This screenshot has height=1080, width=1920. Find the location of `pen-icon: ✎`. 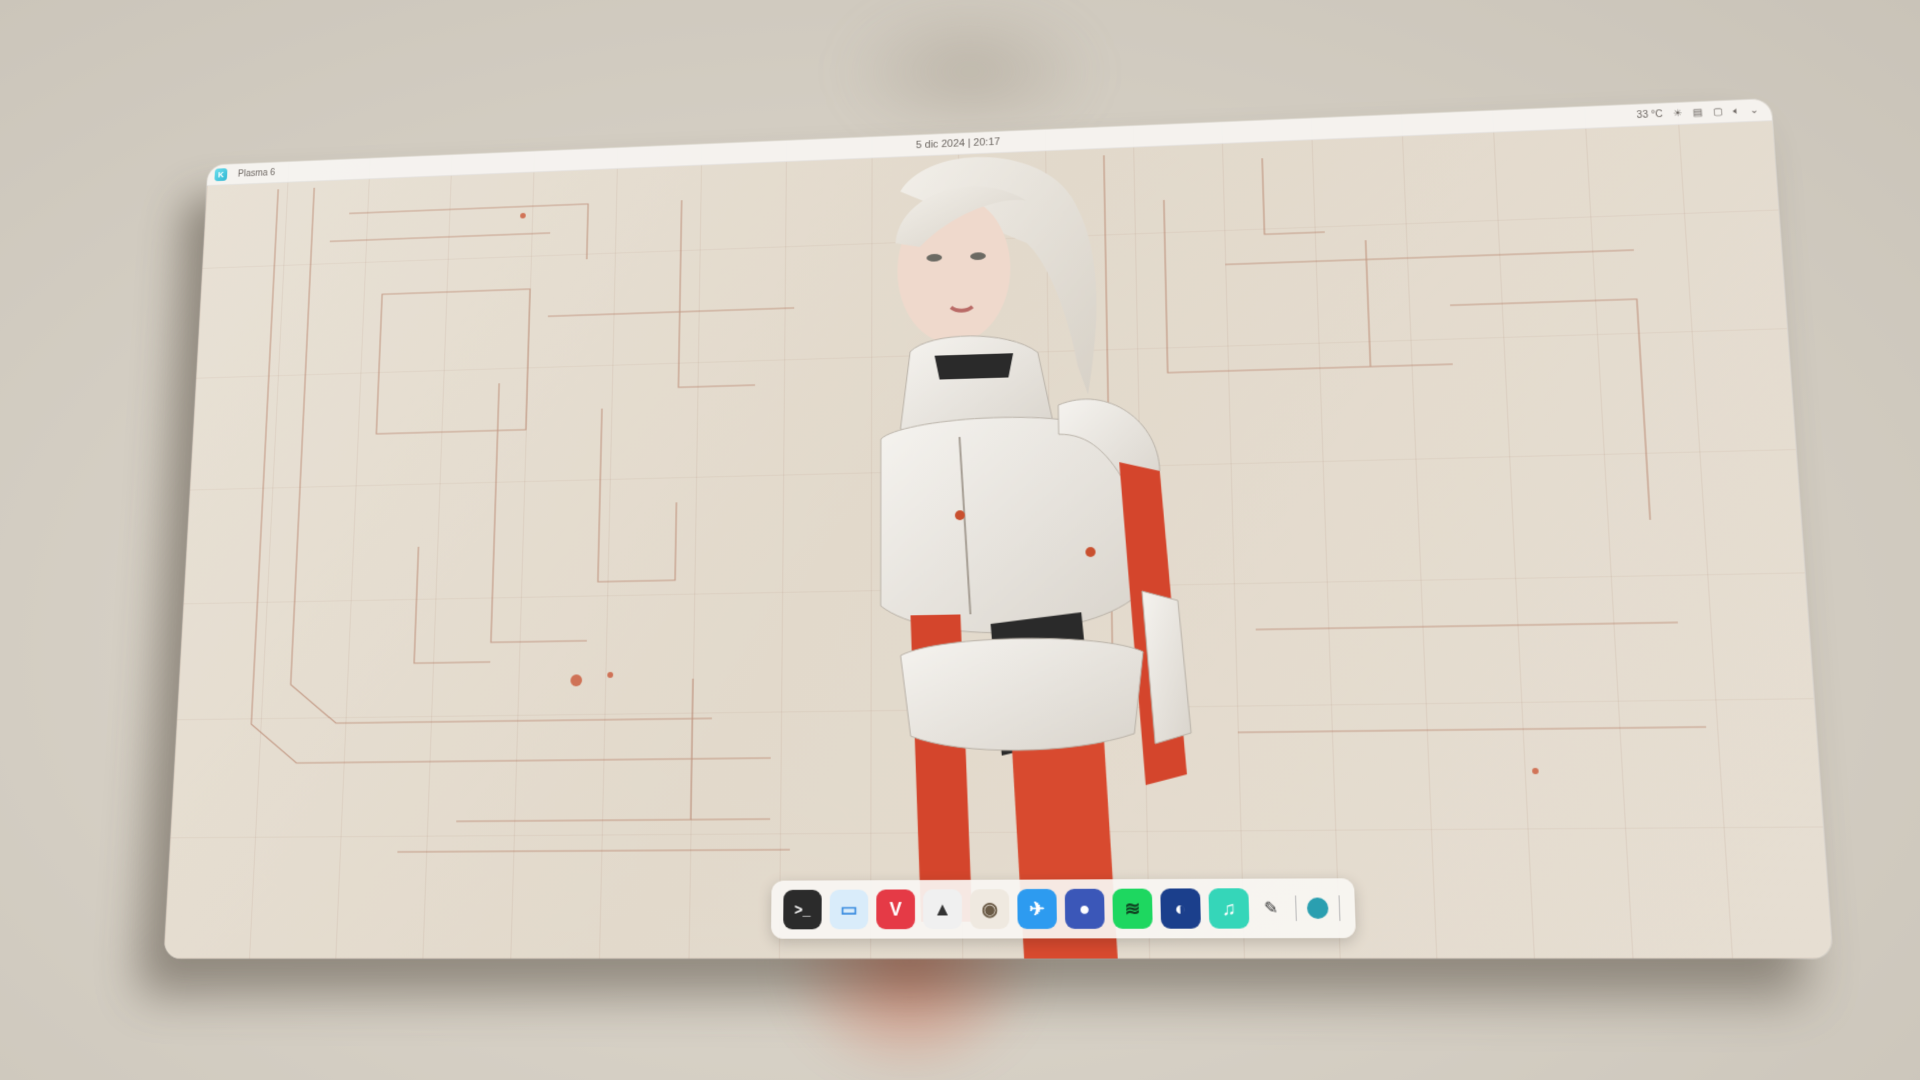

pen-icon: ✎ is located at coordinates (1271, 908).